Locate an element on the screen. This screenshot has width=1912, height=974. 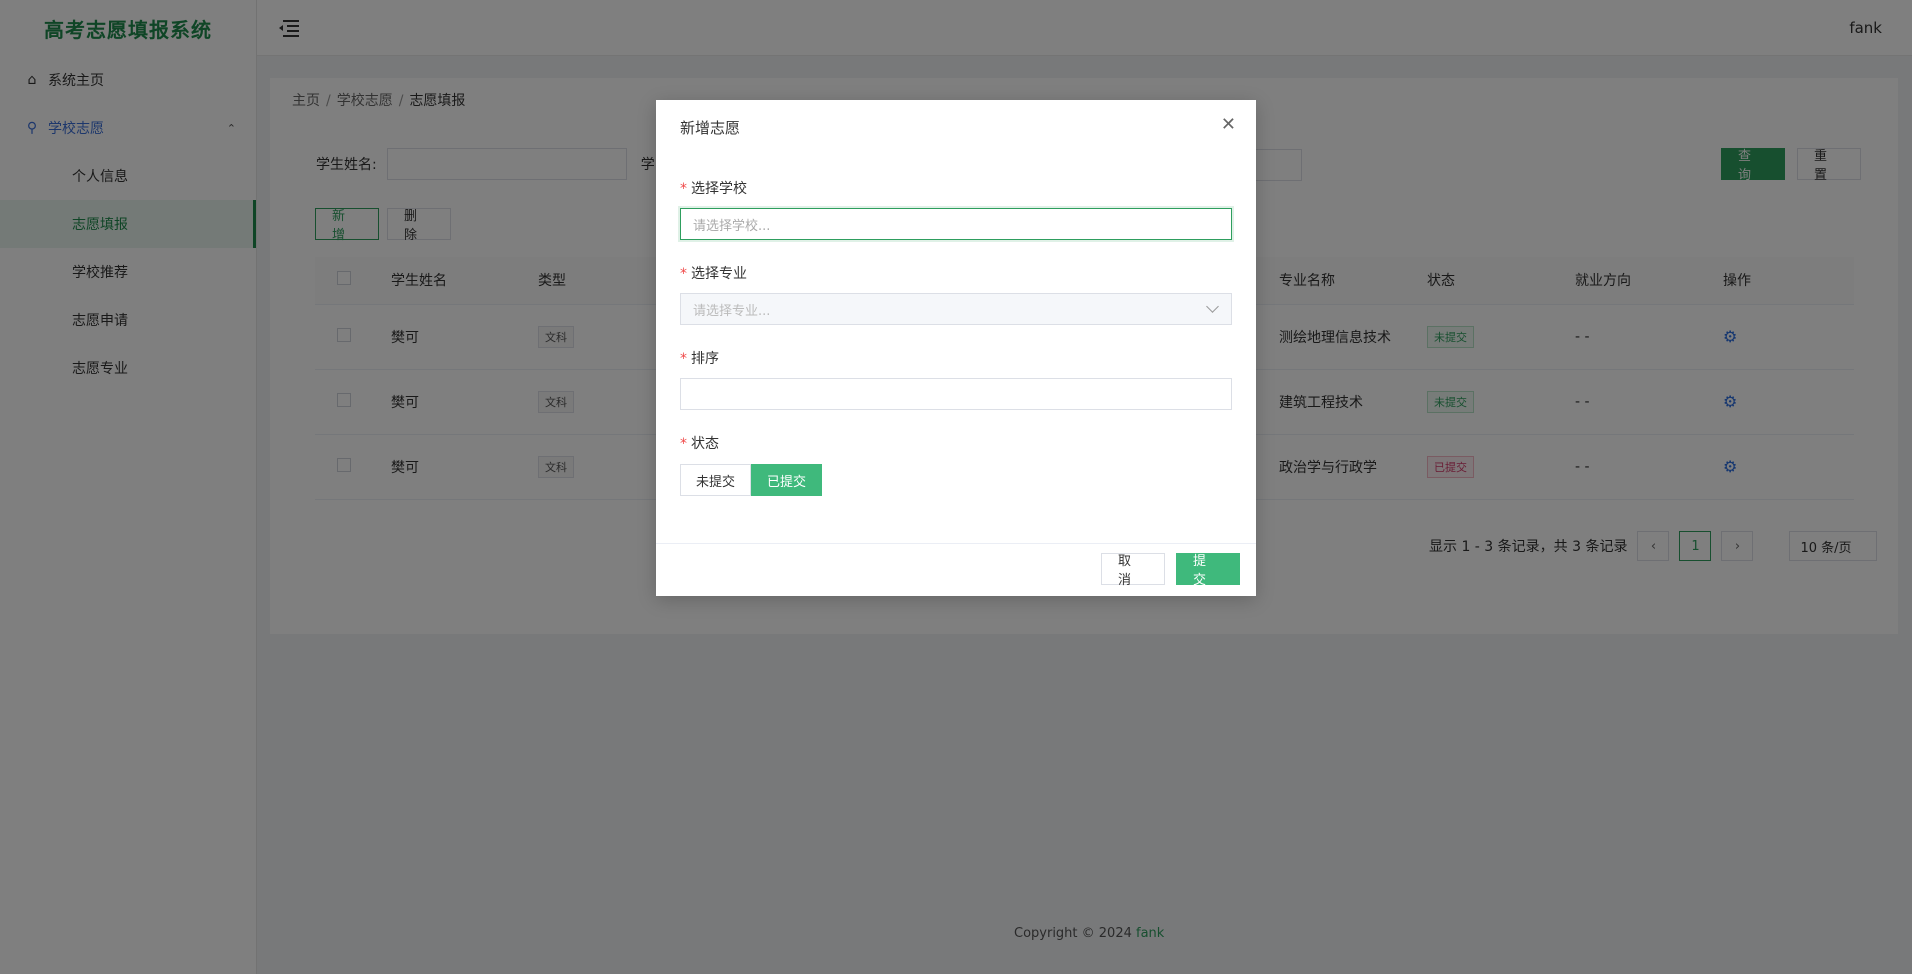
cancel-button: 取 消 is located at coordinates (1133, 570).